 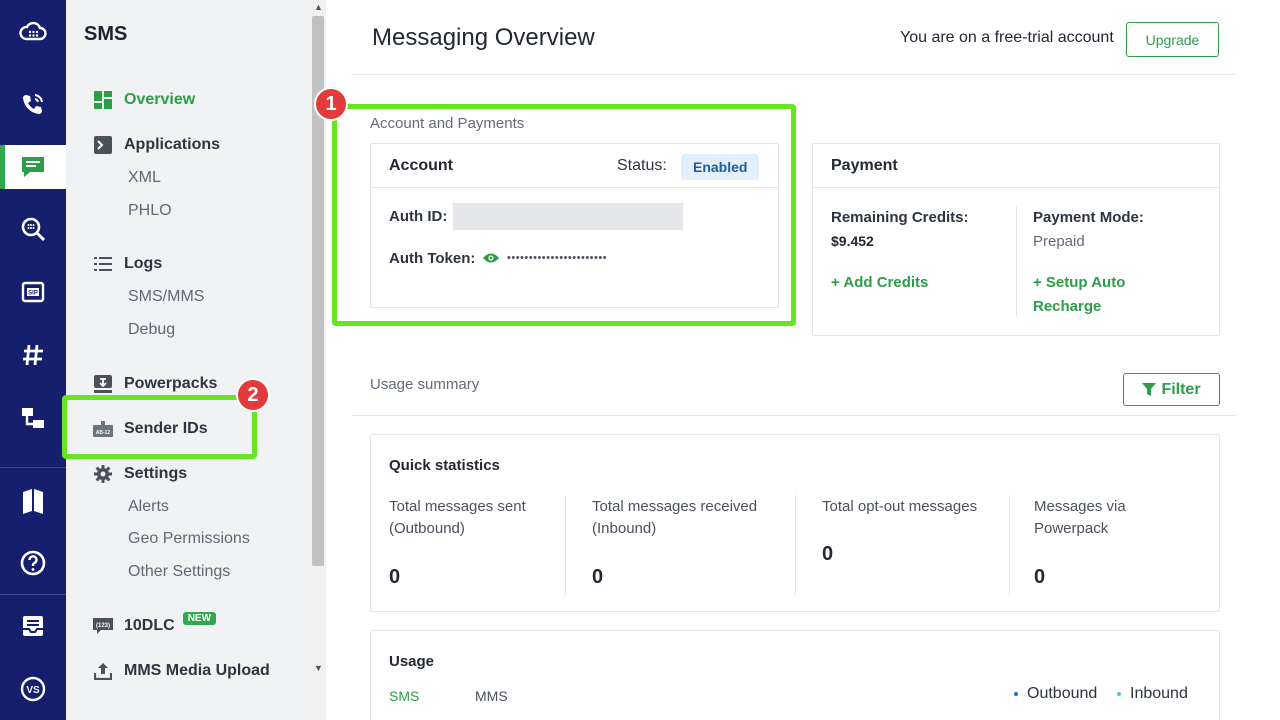 What do you see at coordinates (103, 264) in the screenshot?
I see `list-icon` at bounding box center [103, 264].